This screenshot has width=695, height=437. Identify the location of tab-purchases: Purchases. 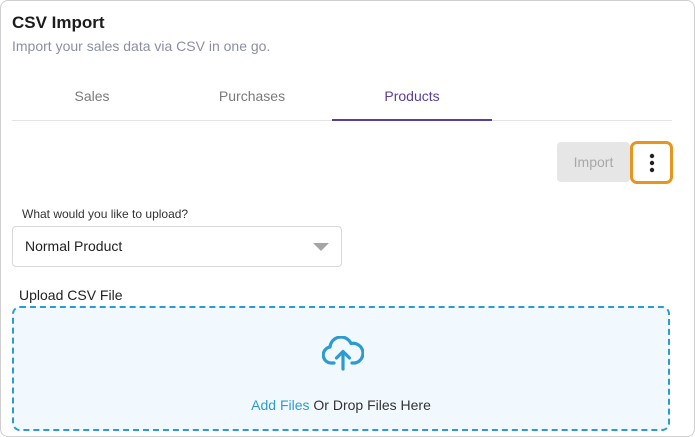
(252, 100).